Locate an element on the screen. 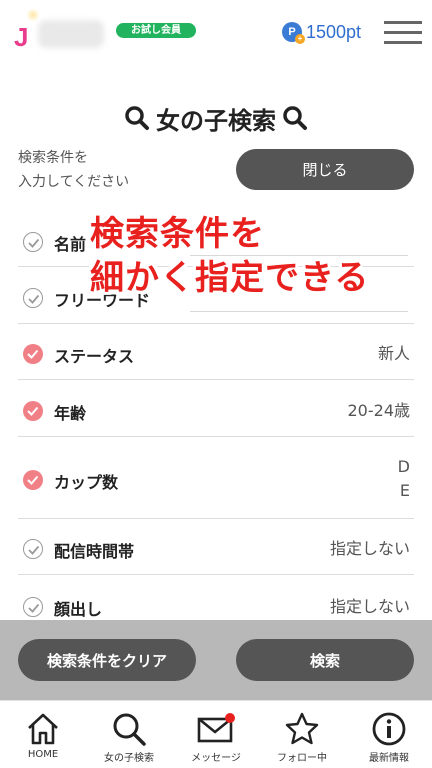  nav-following: フォロー中 is located at coordinates (302, 739).